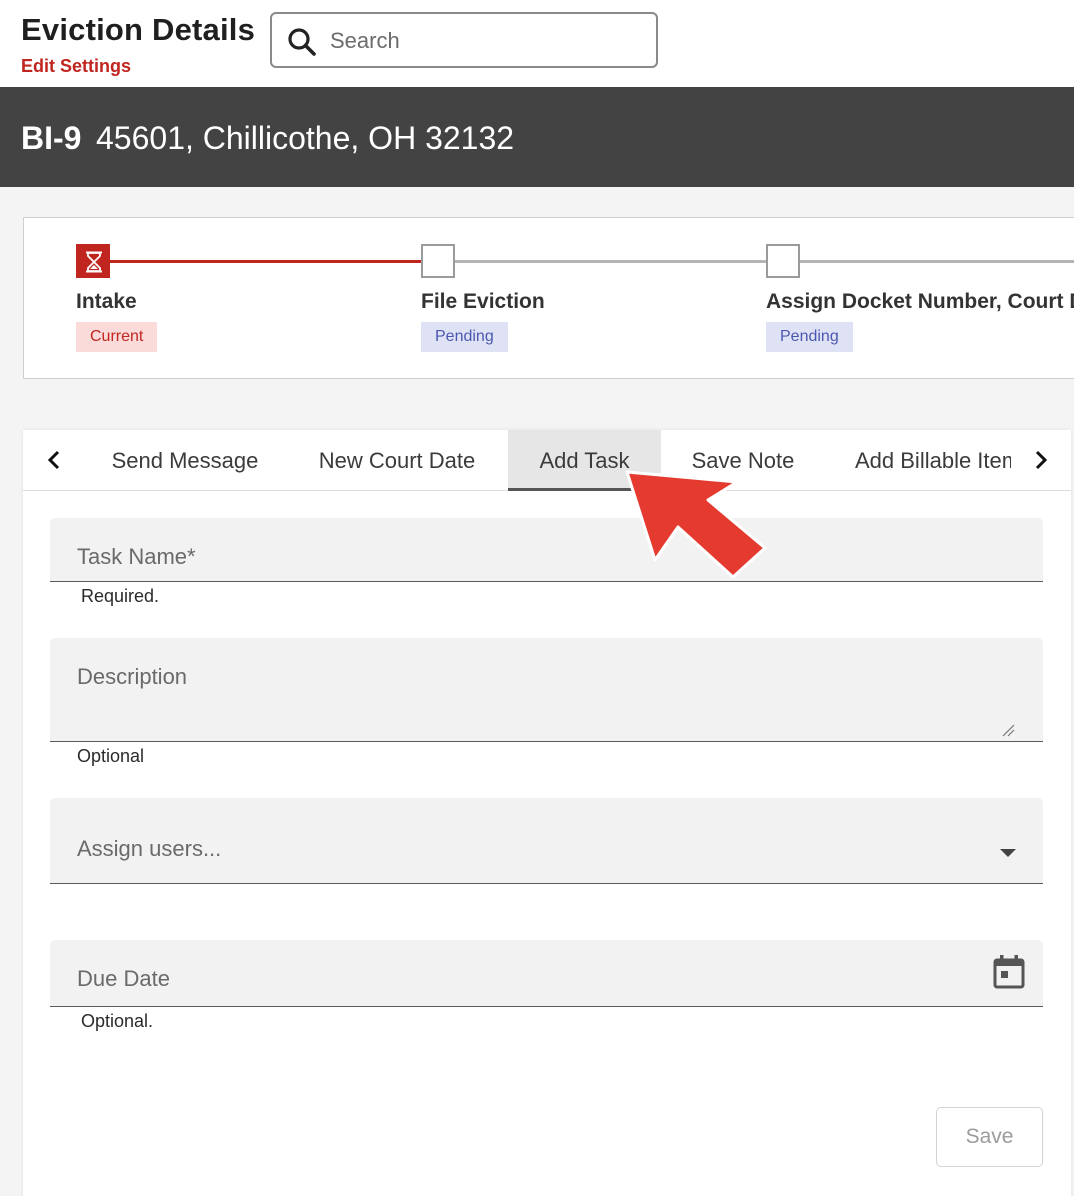 The height and width of the screenshot is (1196, 1074). Describe the element at coordinates (483, 301) in the screenshot. I see `step-label-file-eviction: File Eviction` at that location.